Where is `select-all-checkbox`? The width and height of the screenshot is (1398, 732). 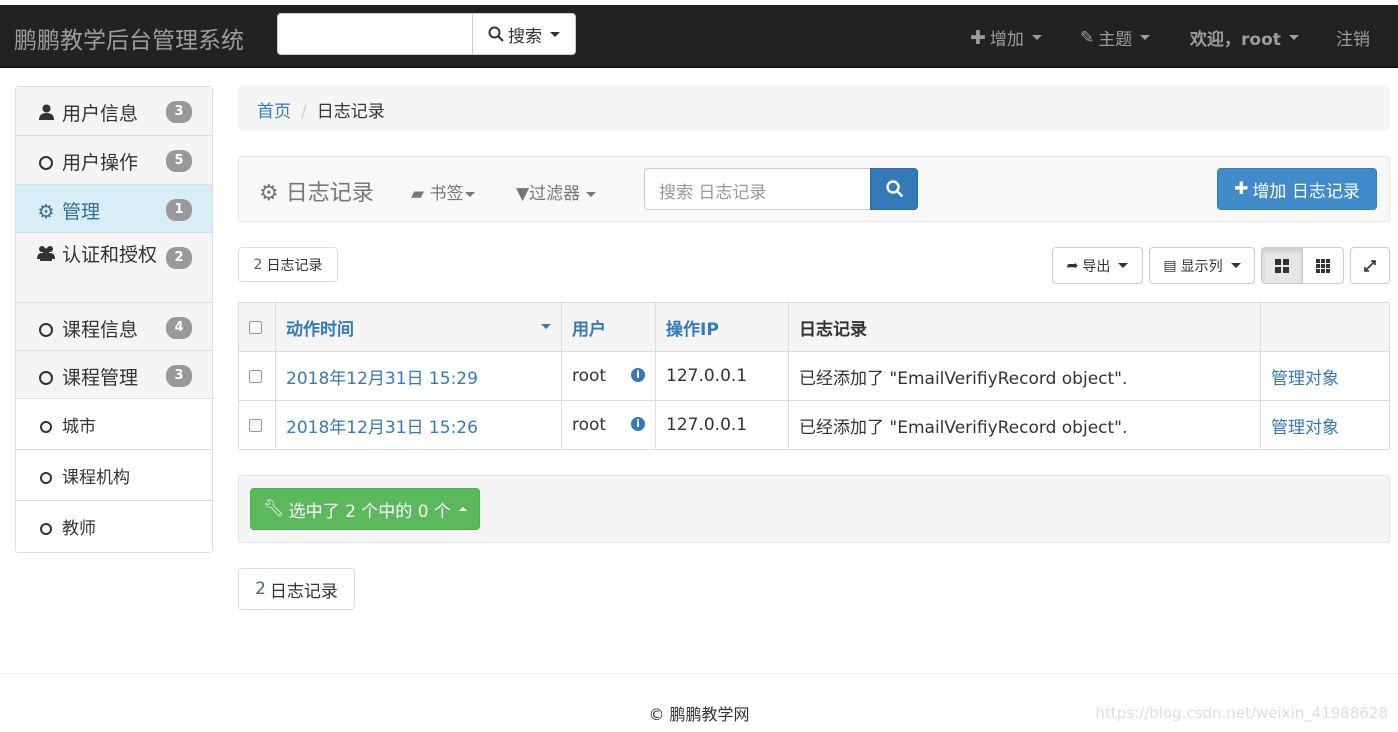 select-all-checkbox is located at coordinates (255, 327).